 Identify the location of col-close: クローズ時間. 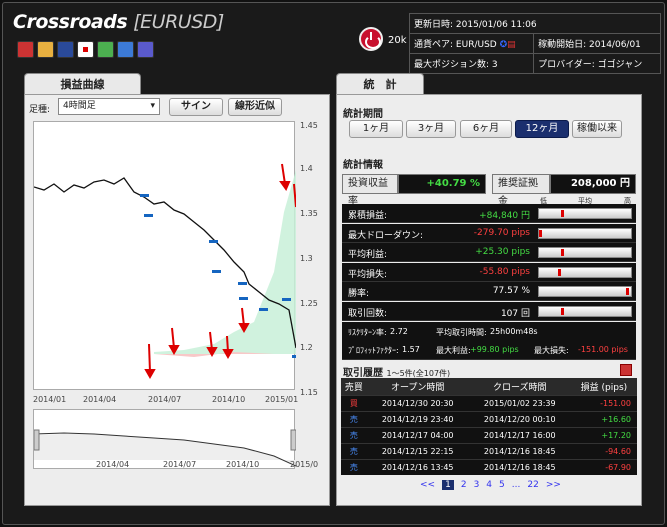
(519, 386).